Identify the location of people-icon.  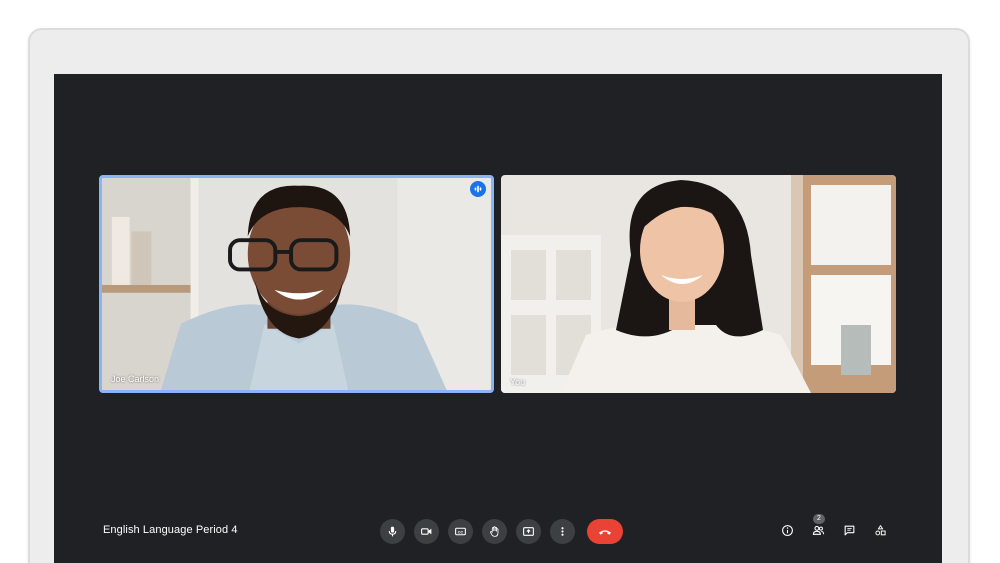
(818, 530).